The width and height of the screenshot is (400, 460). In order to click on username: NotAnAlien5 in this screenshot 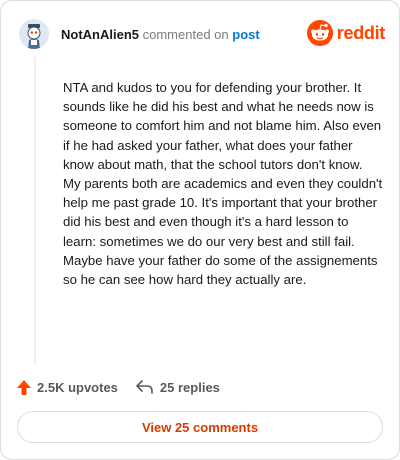, I will do `click(100, 34)`.